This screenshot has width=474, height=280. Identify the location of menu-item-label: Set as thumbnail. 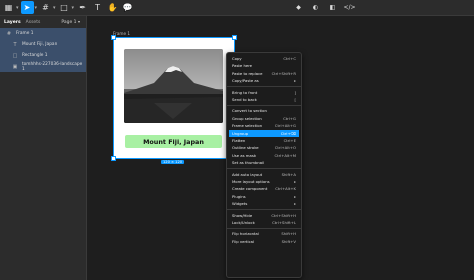
(248, 163).